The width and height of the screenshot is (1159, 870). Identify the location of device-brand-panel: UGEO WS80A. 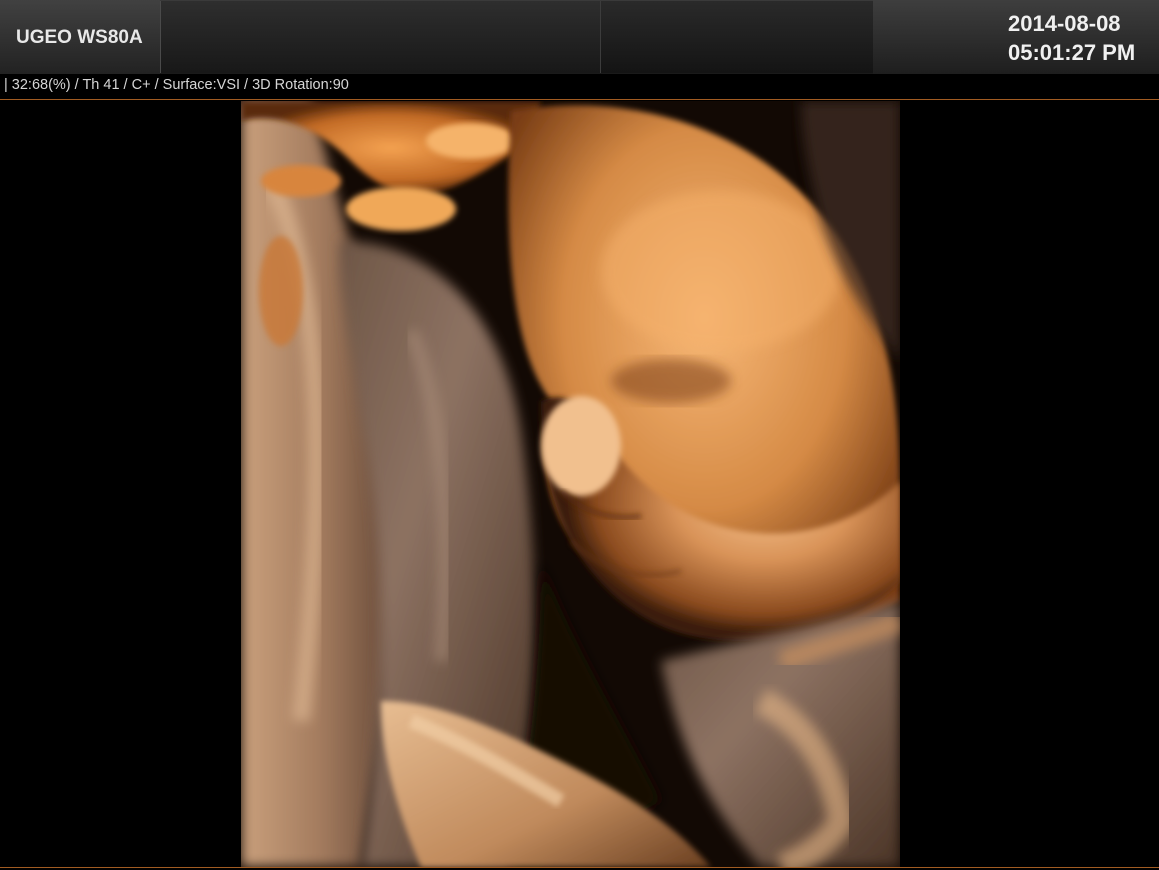
(80, 37).